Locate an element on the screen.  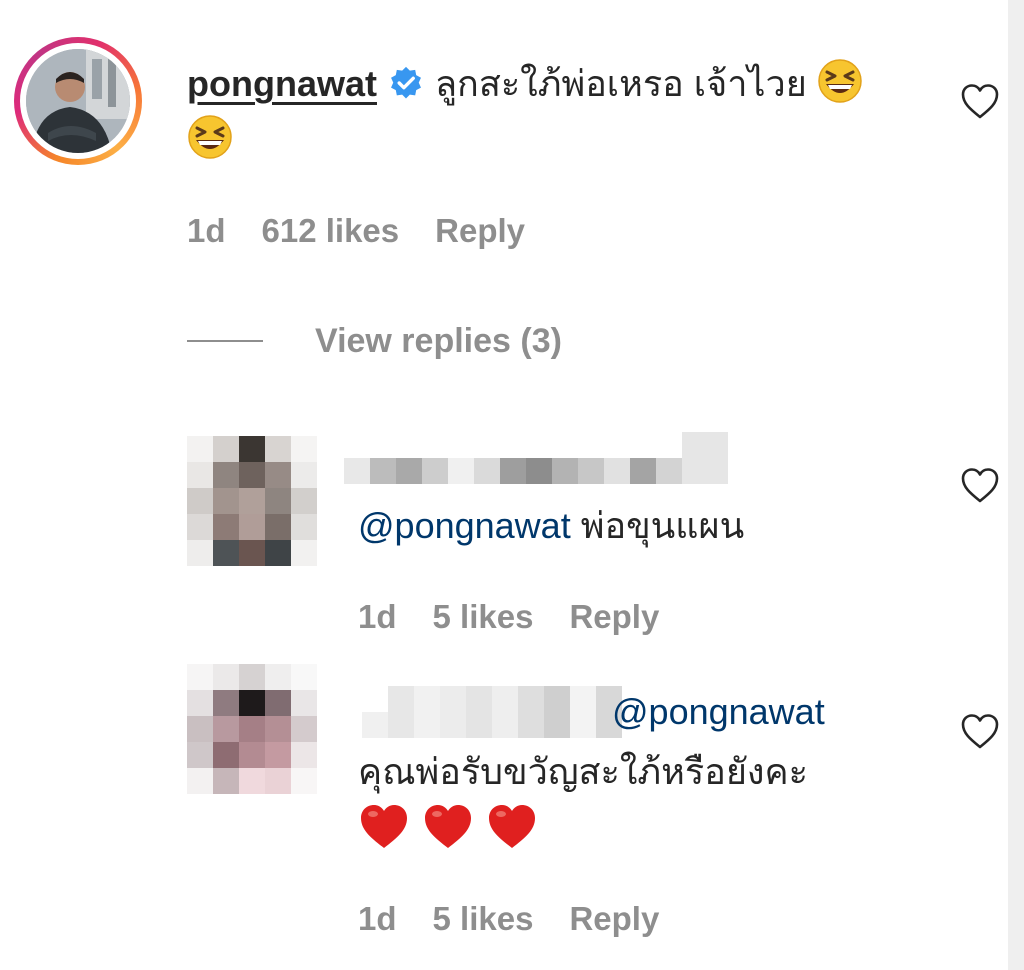
avatar-photo is located at coordinates (78, 101).